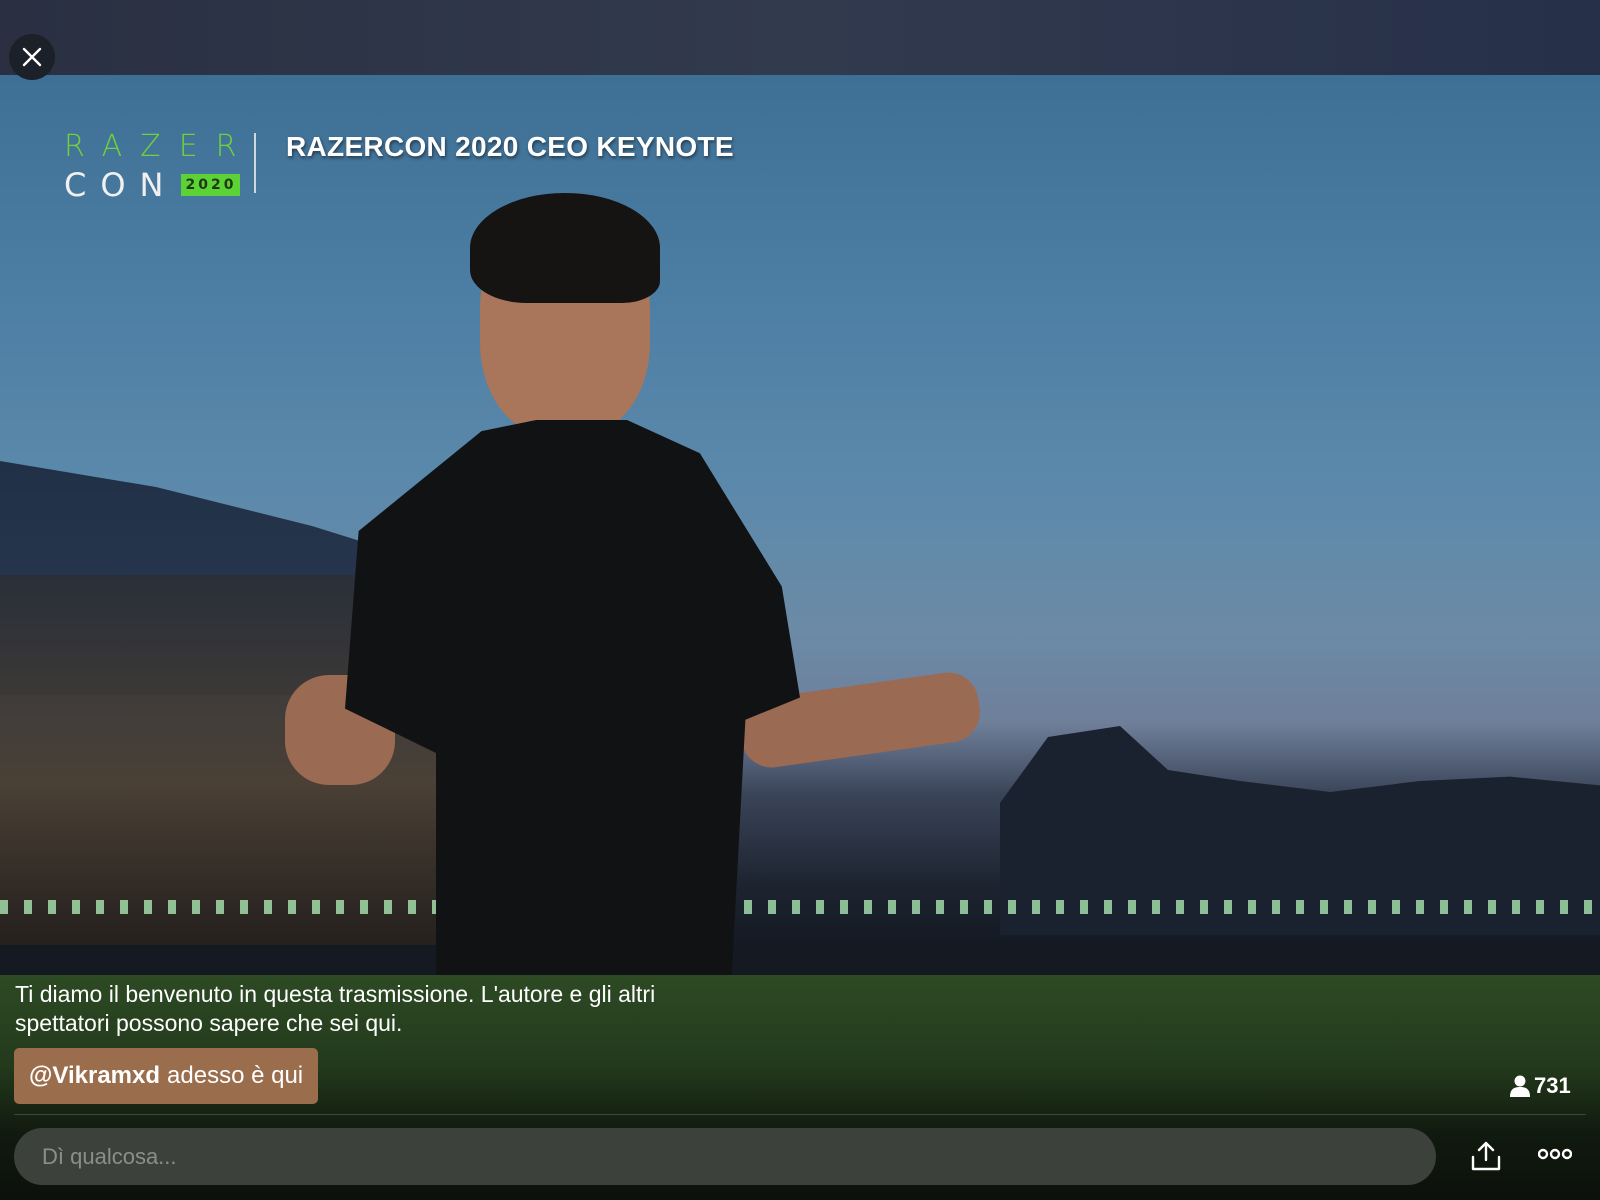 Image resolution: width=1600 pixels, height=1200 pixels. I want to click on top-bar, so click(800, 37).